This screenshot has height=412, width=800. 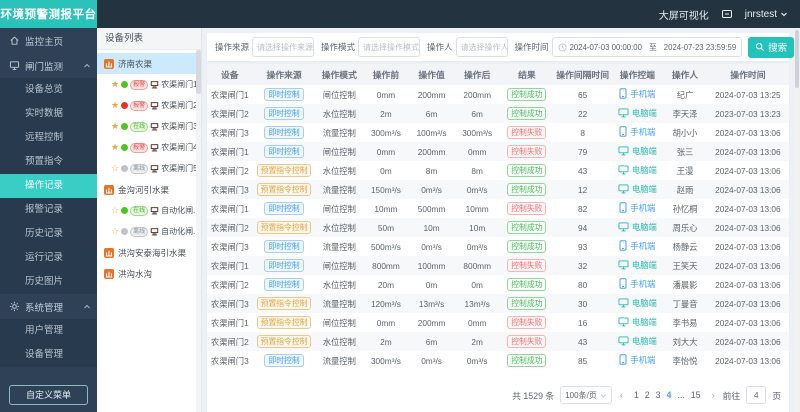 What do you see at coordinates (48, 395) in the screenshot?
I see `custom-menu-button: 自定义菜单` at bounding box center [48, 395].